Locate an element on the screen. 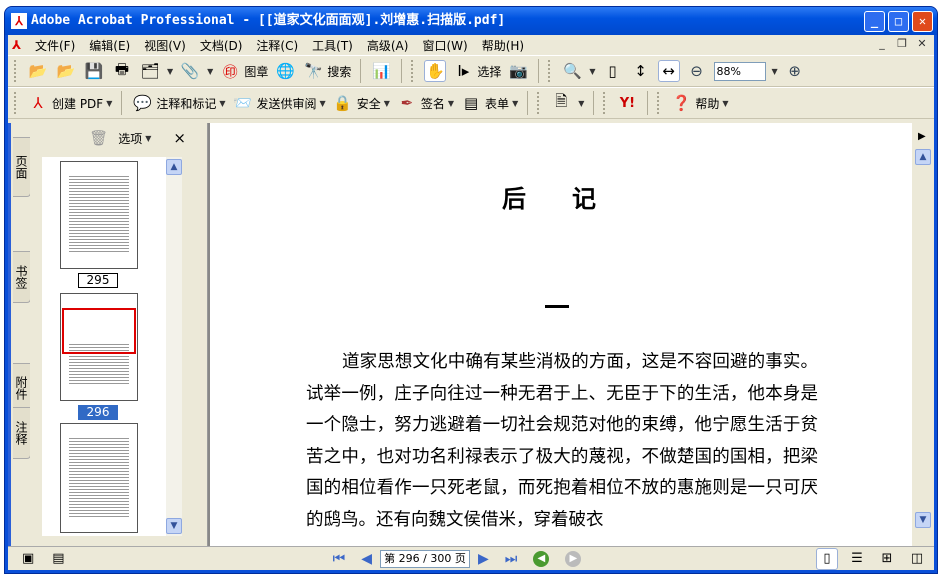 Image resolution: width=942 pixels, height=578 pixels. trash-icon: 🗑 is located at coordinates (98, 138).